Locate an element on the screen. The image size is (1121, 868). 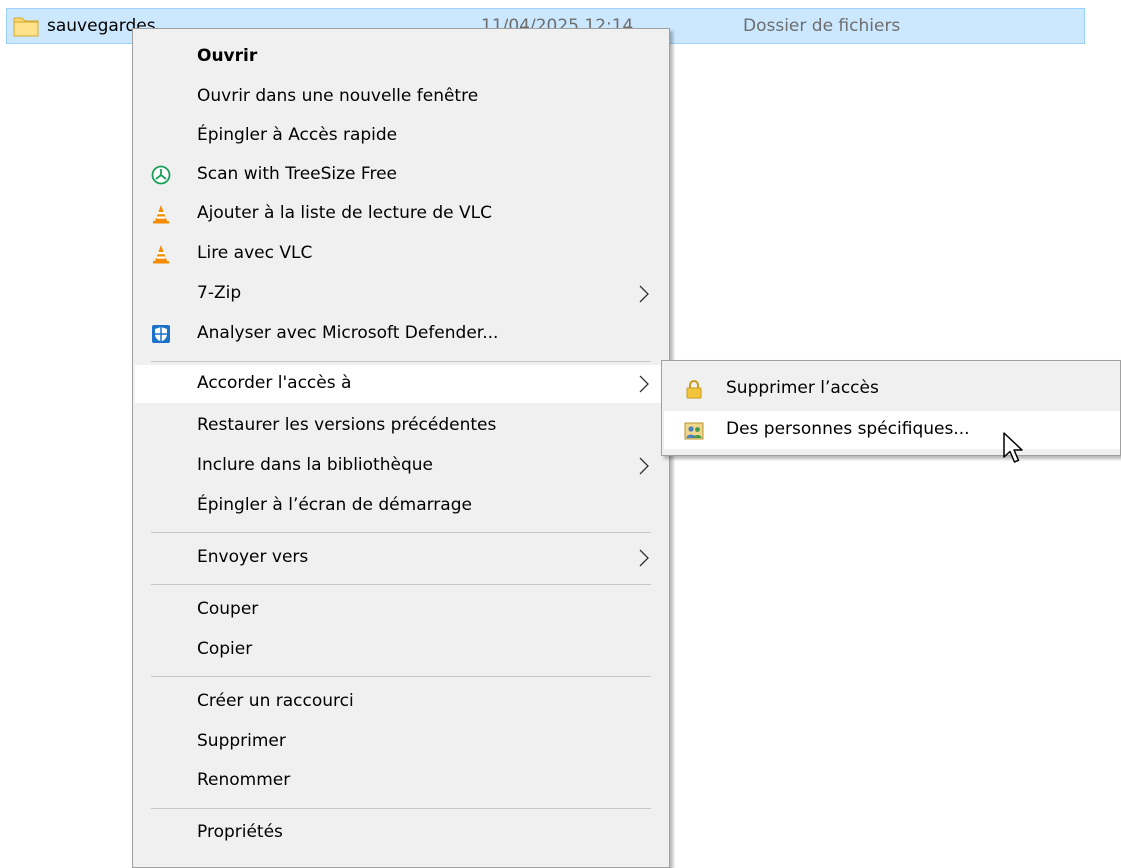
folder-icon is located at coordinates (26, 27).